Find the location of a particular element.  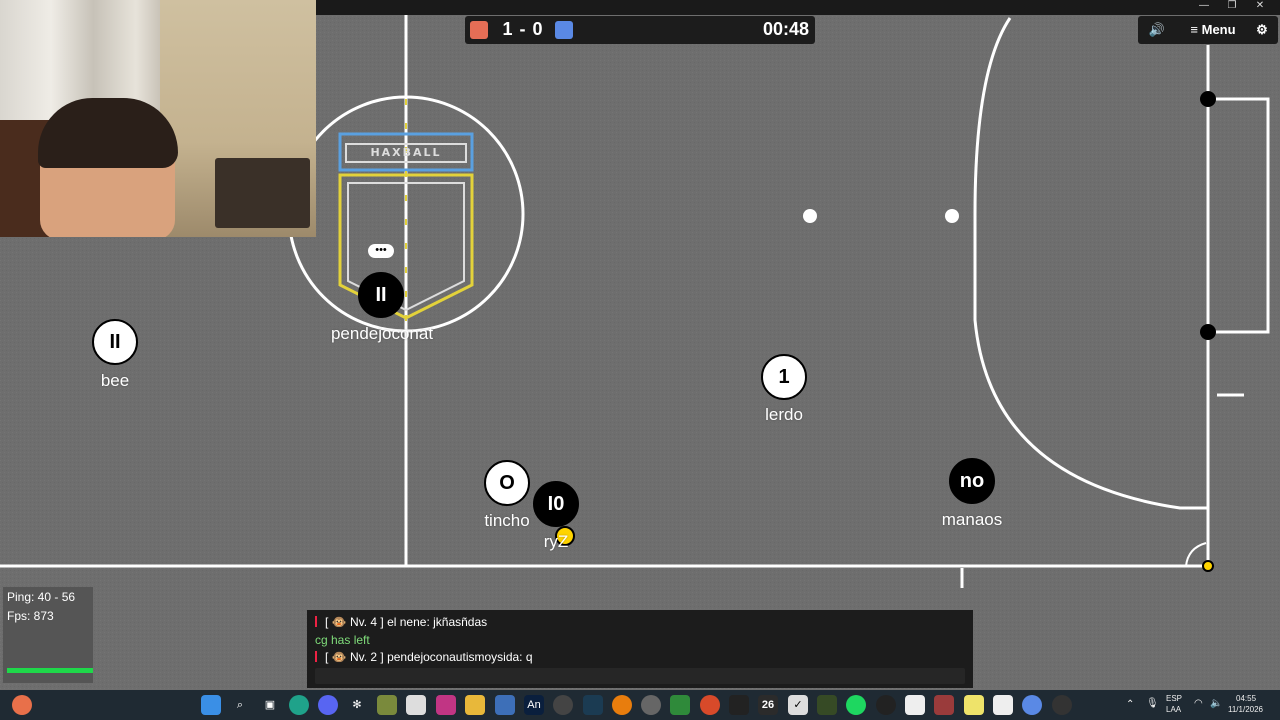

clock-time: 04:55 is located at coordinates (1246, 698).